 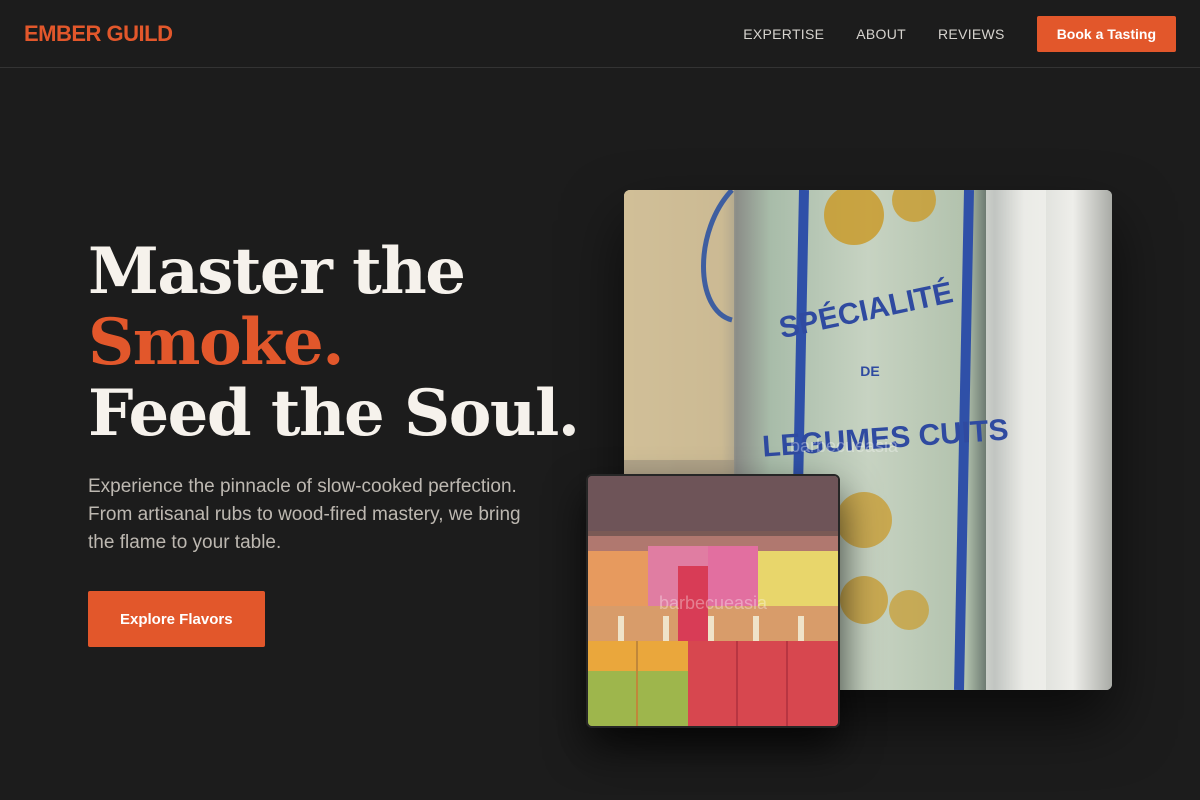 I want to click on watermark-small: barbecueasia, so click(x=713, y=603).